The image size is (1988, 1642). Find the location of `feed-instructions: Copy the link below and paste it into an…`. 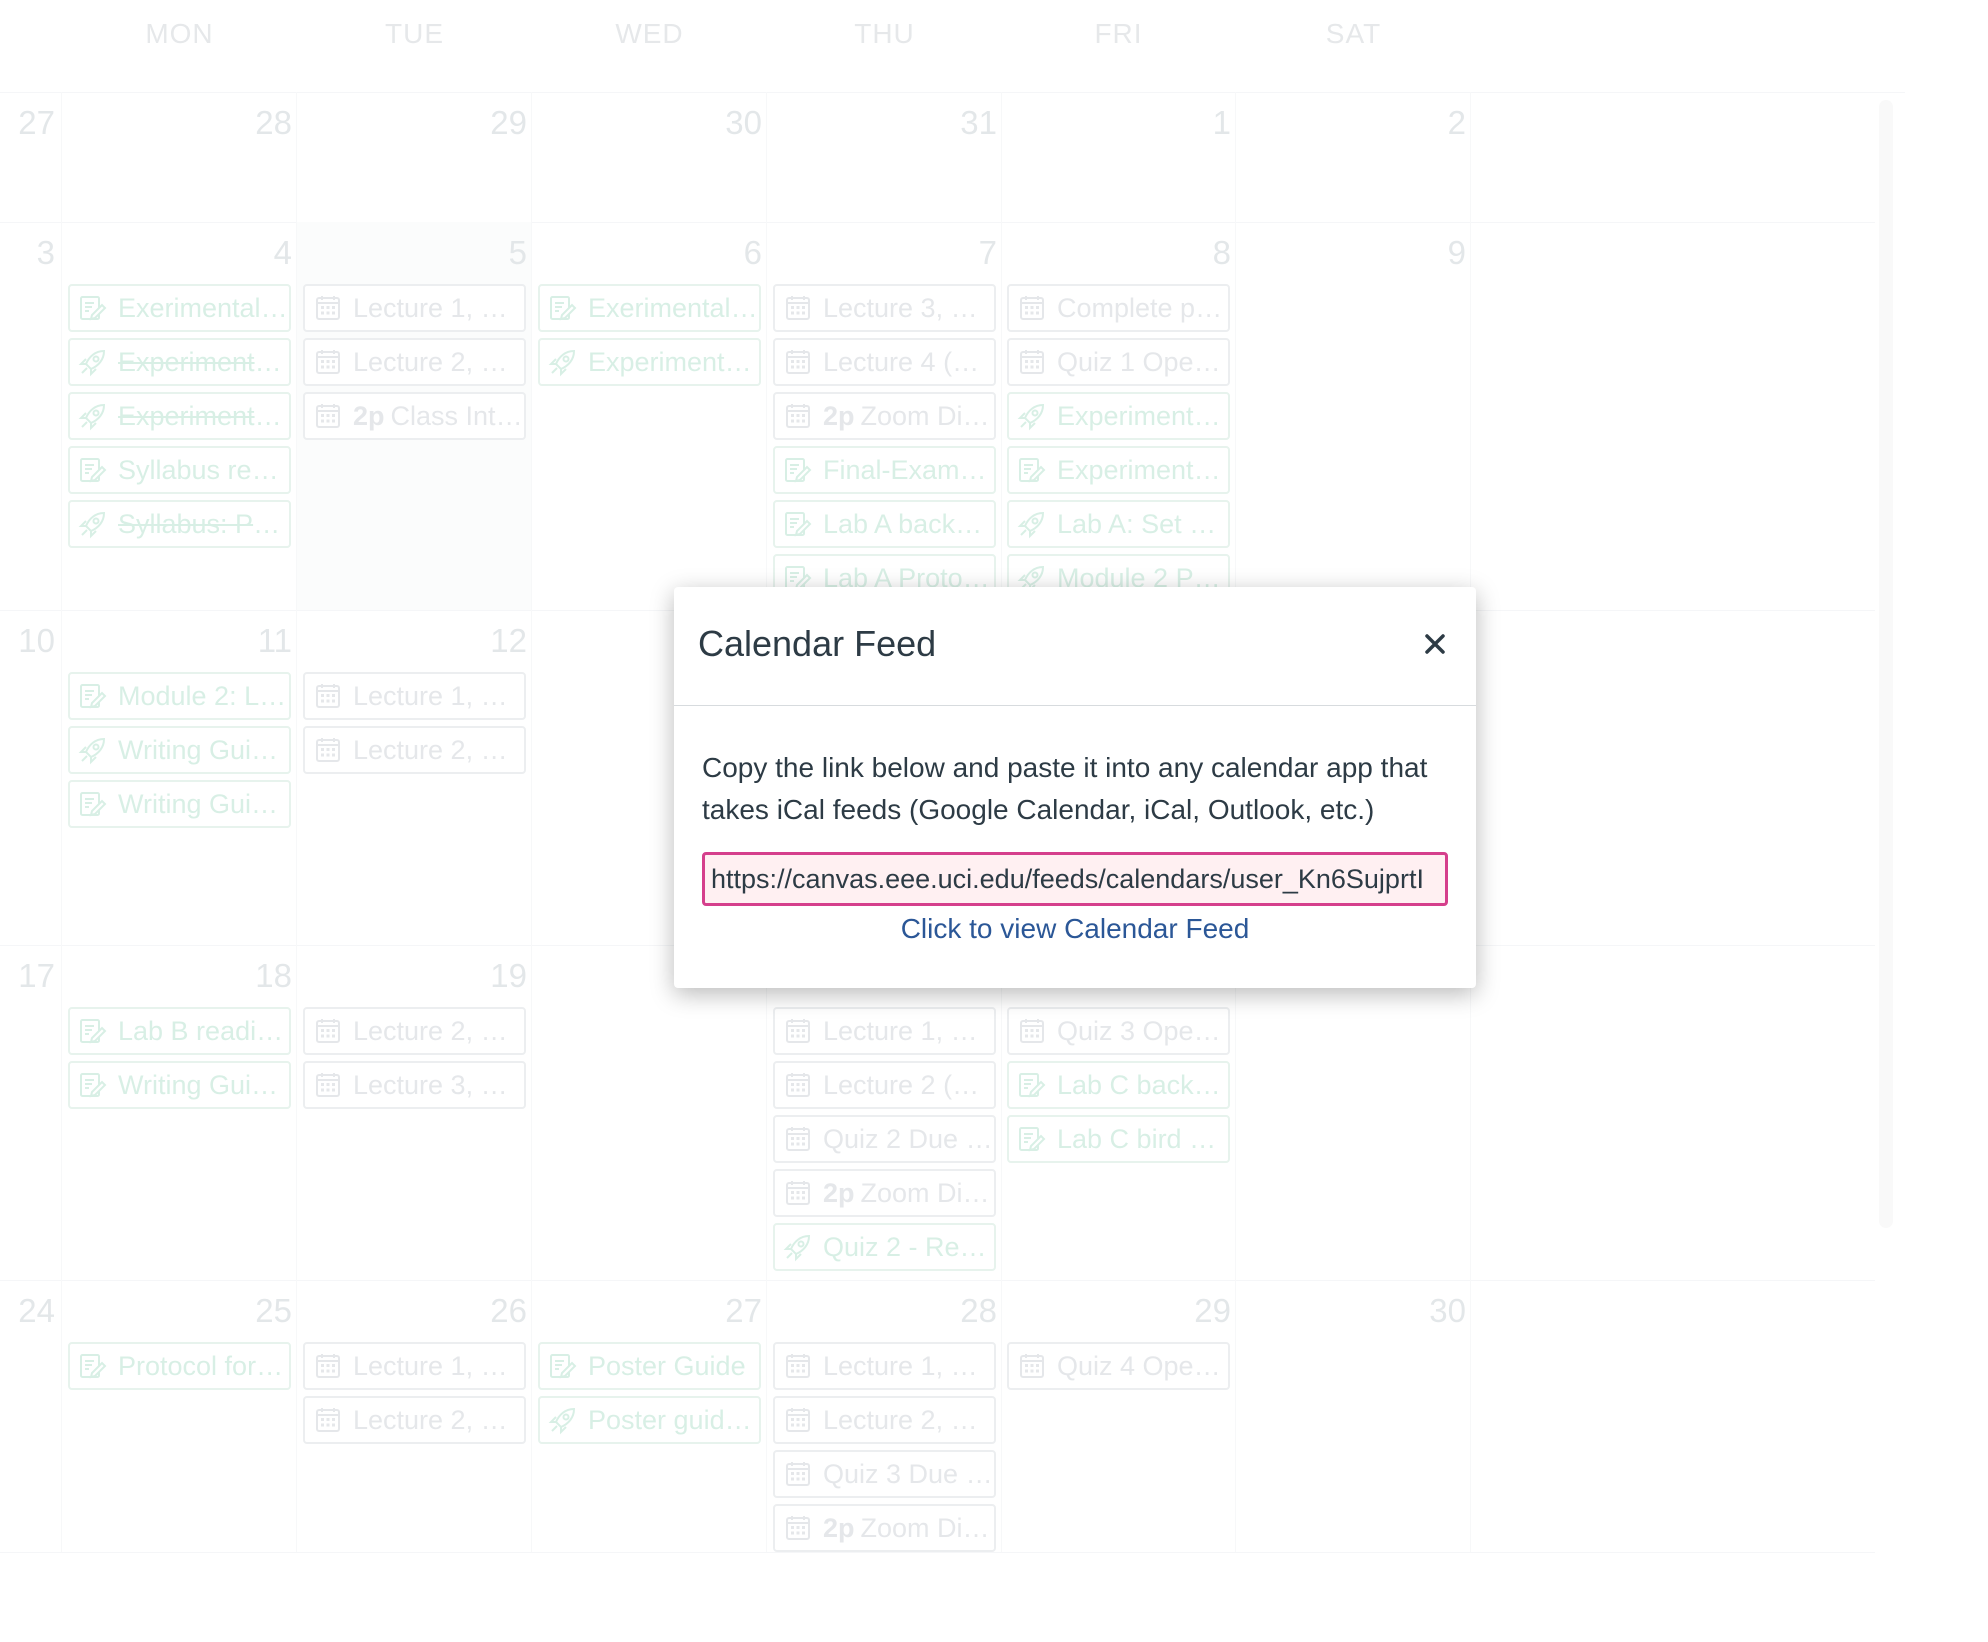

feed-instructions: Copy the link below and paste it into an… is located at coordinates (1065, 788).